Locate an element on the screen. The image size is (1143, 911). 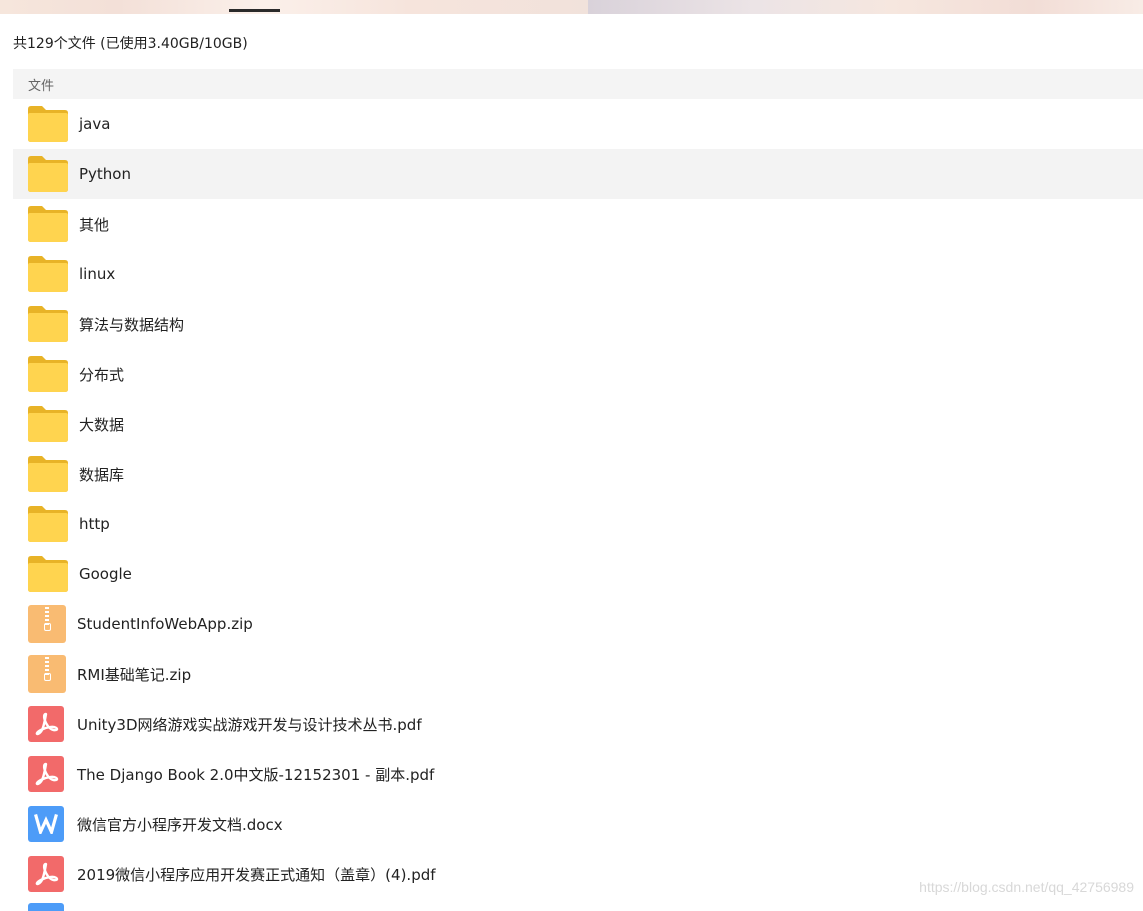
folder-row: 算法与数据结构 is located at coordinates (578, 324).